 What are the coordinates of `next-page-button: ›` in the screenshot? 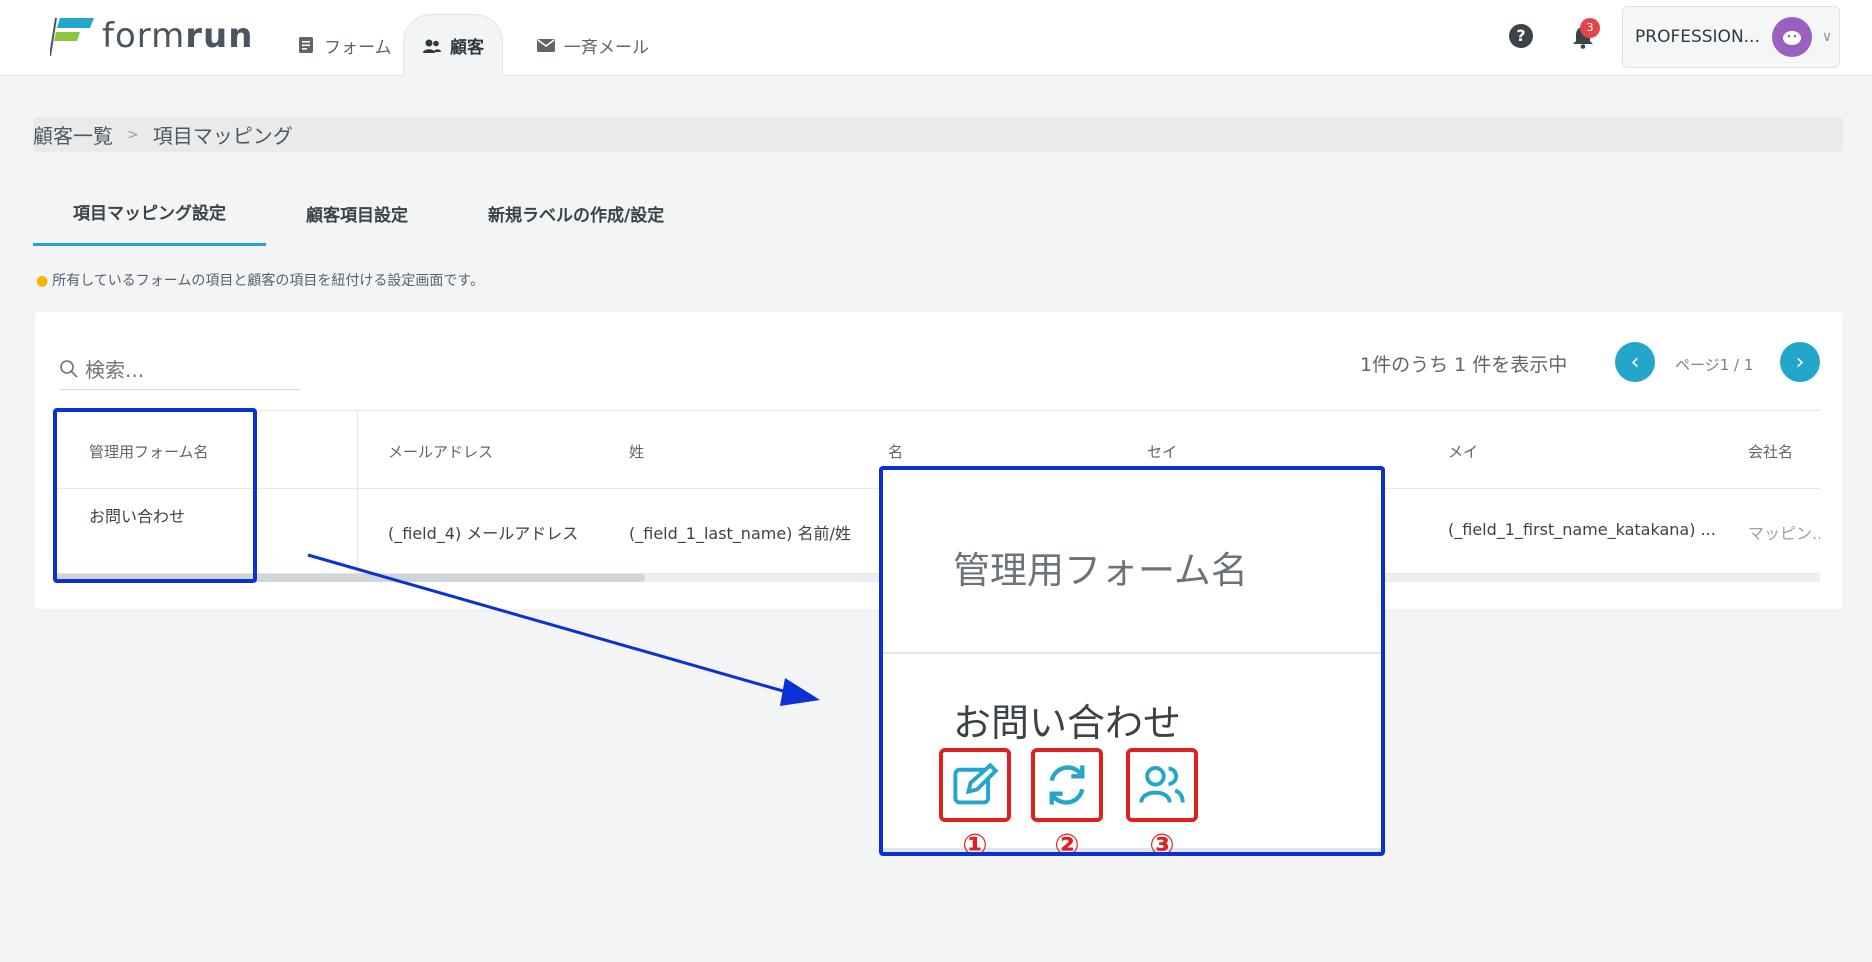 It's located at (1800, 362).